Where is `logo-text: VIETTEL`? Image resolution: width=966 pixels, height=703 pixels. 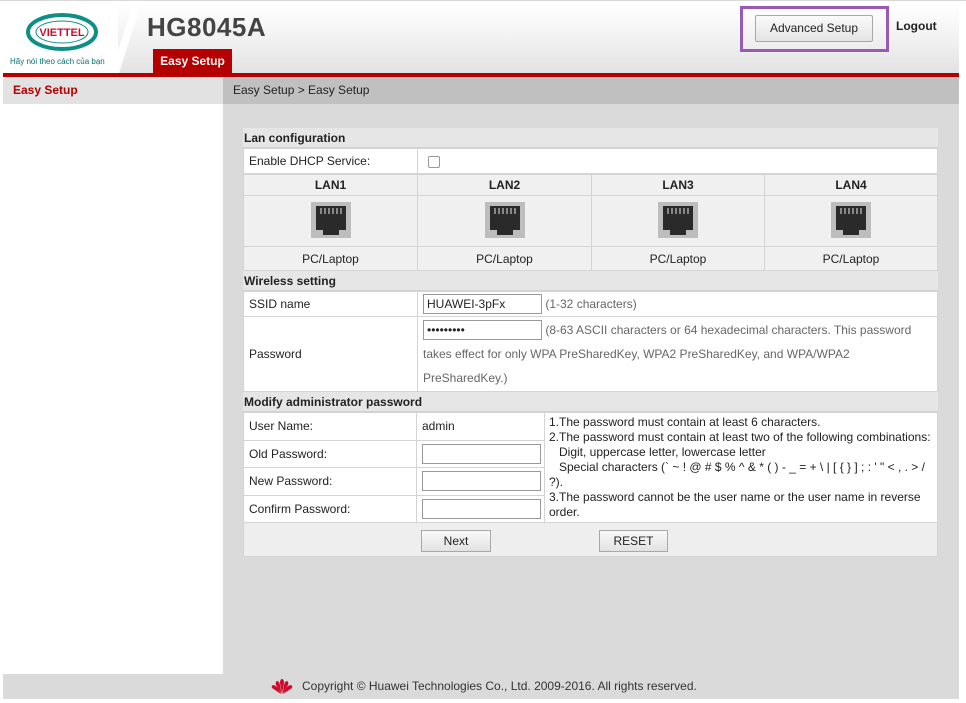
logo-text: VIETTEL is located at coordinates (62, 33).